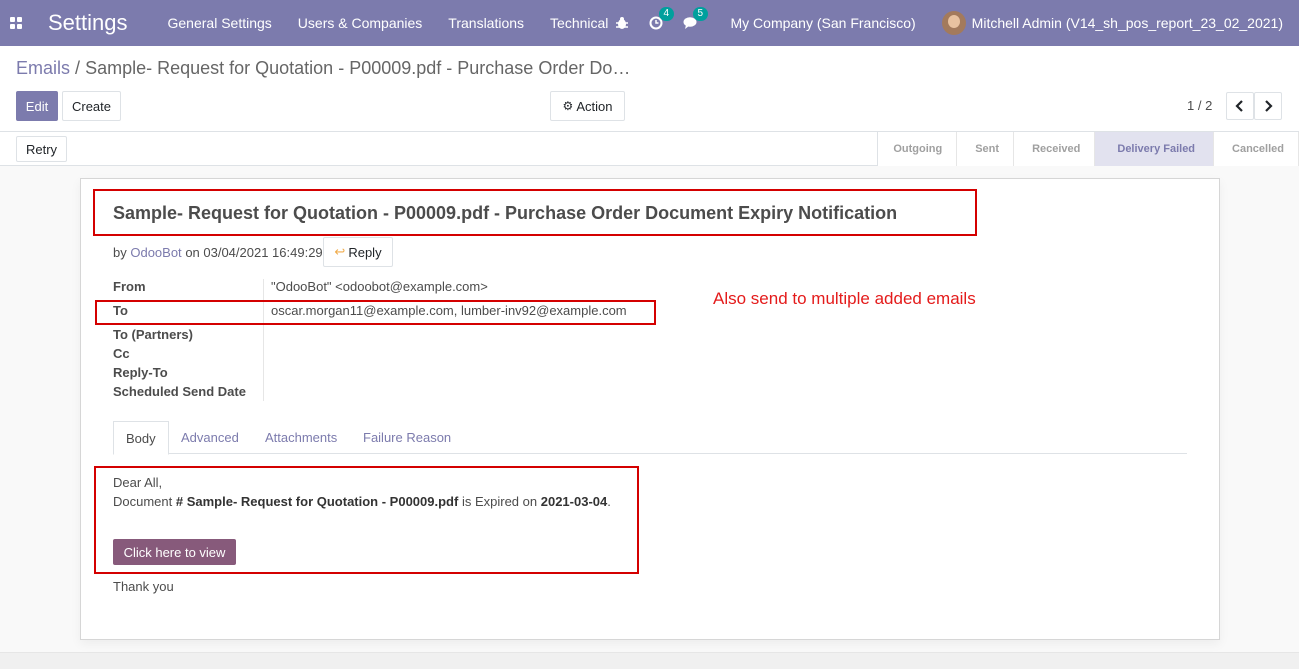 The width and height of the screenshot is (1299, 669). What do you see at coordinates (365, 252) in the screenshot?
I see `reply-label: Reply` at bounding box center [365, 252].